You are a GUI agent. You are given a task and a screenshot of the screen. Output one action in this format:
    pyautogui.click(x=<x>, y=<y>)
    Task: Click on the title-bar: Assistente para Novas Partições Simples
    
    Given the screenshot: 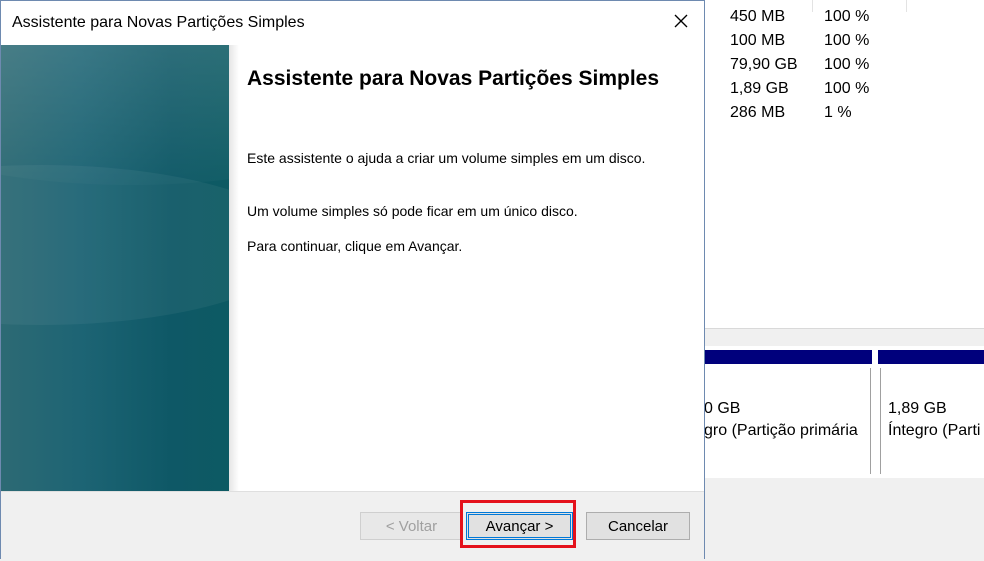 What is the action you would take?
    pyautogui.click(x=352, y=23)
    